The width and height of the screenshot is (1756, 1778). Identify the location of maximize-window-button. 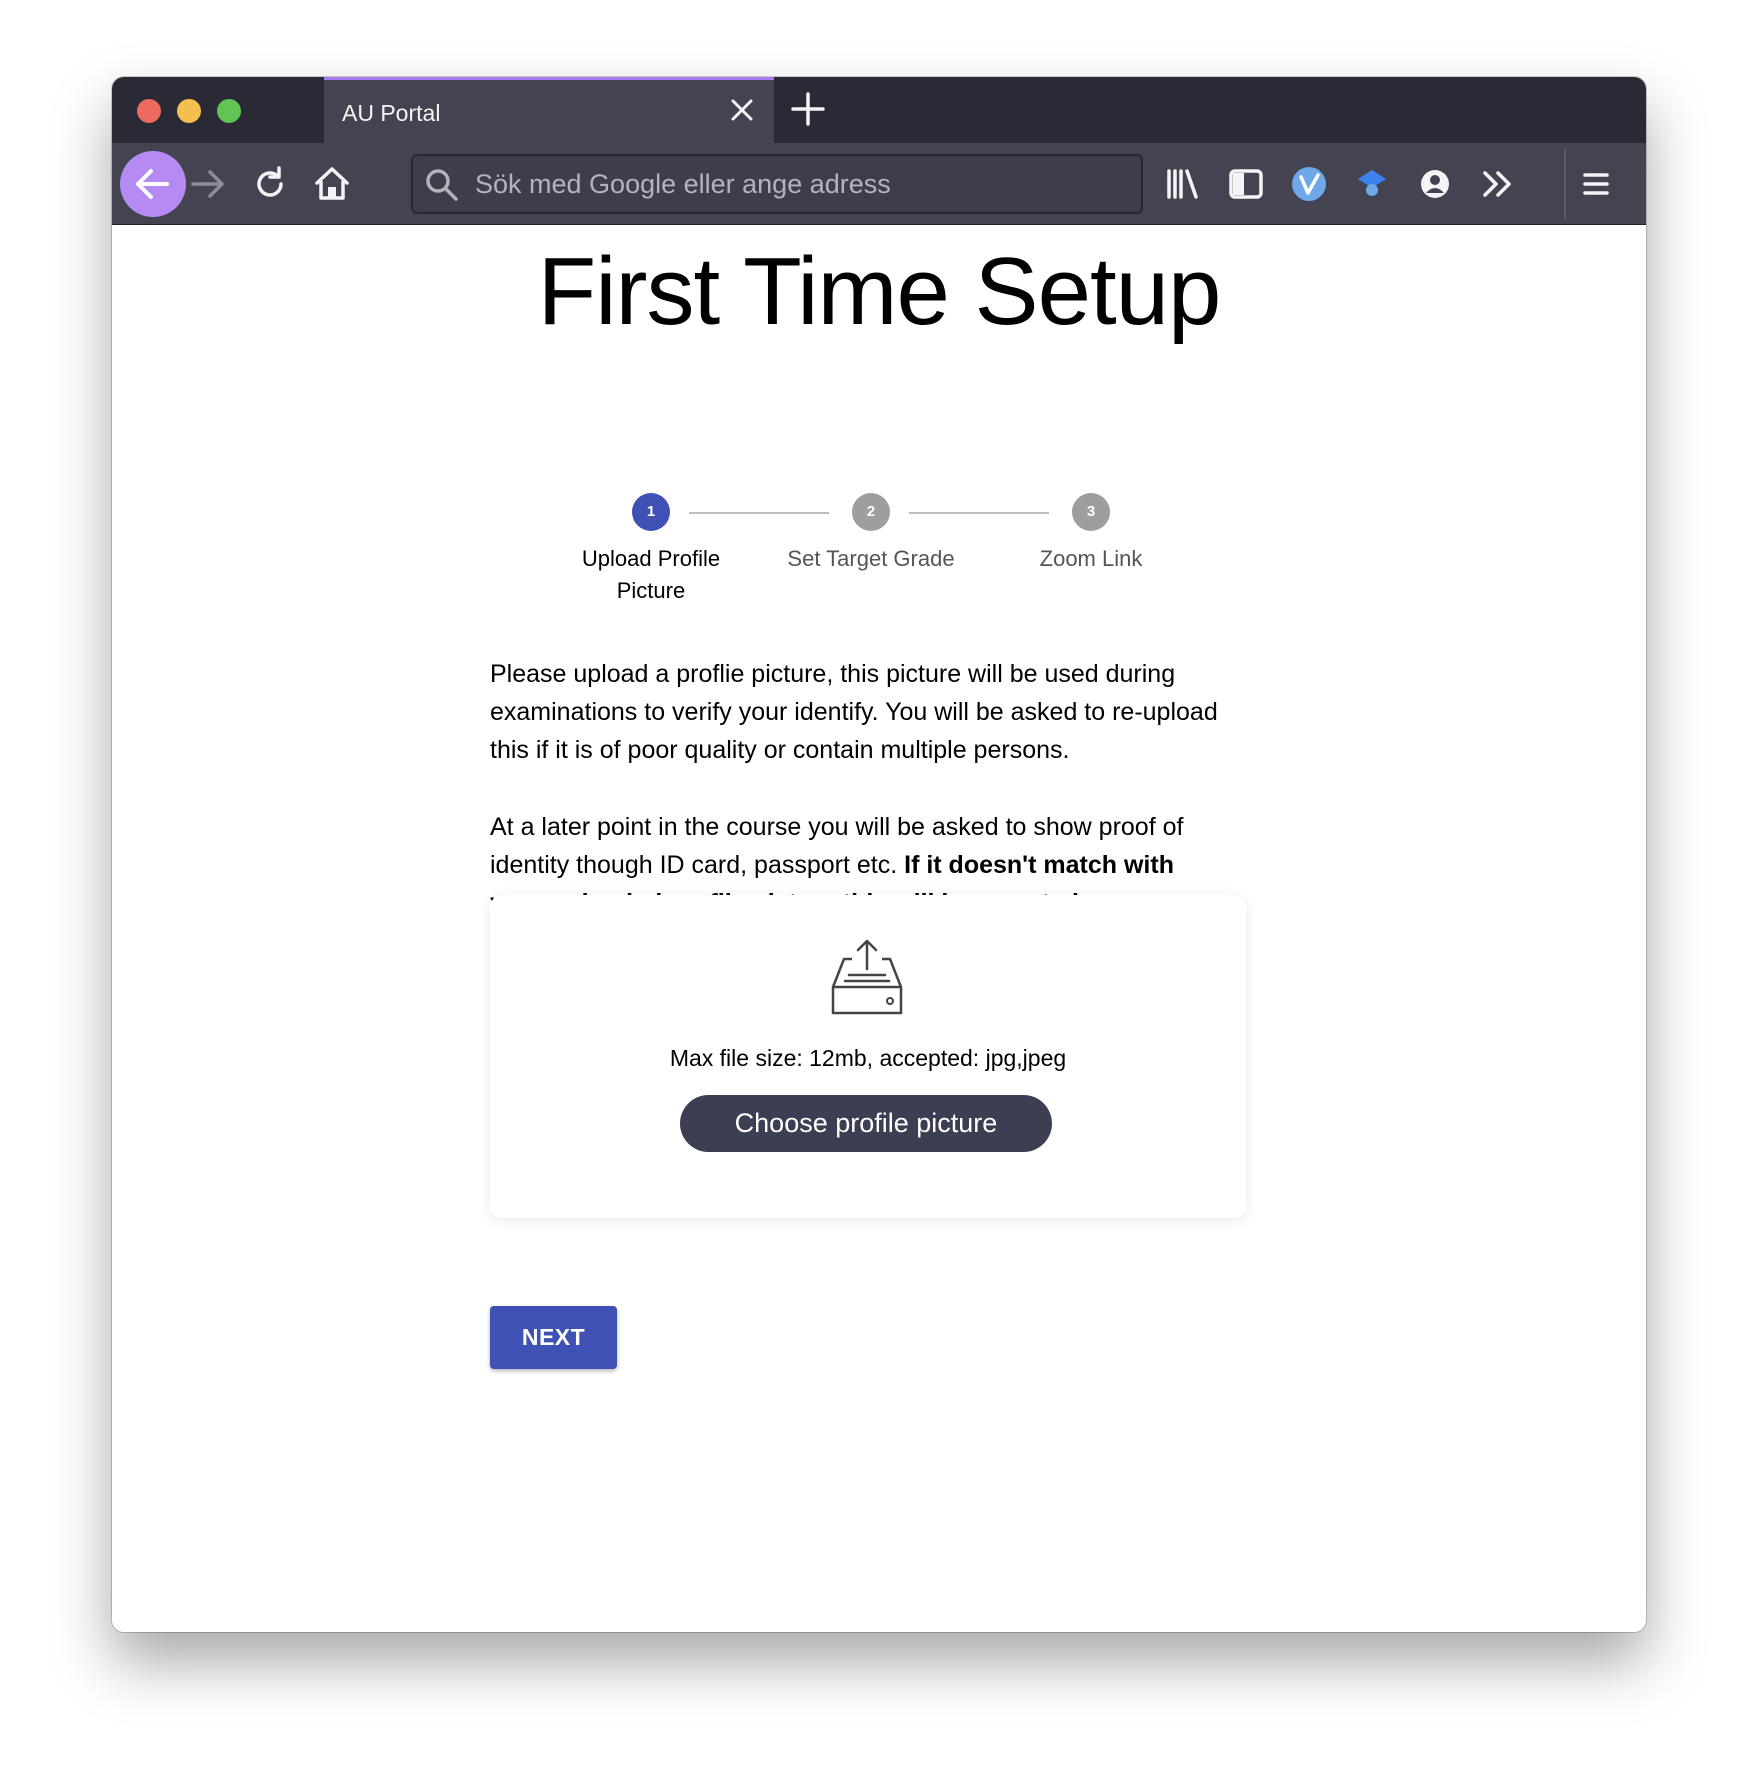
(229, 111).